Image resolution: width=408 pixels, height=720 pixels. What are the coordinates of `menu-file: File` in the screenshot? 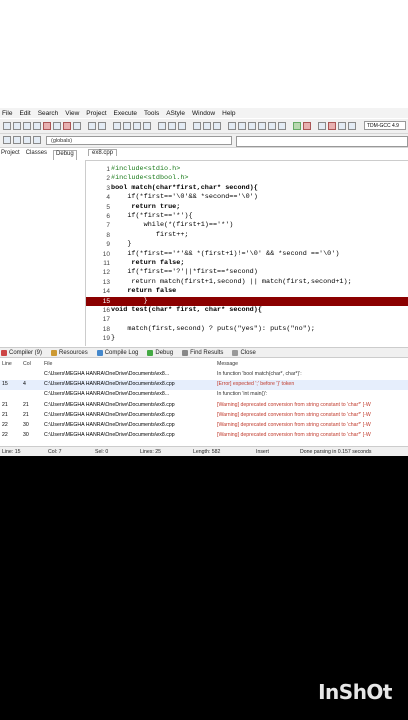 It's located at (7, 113).